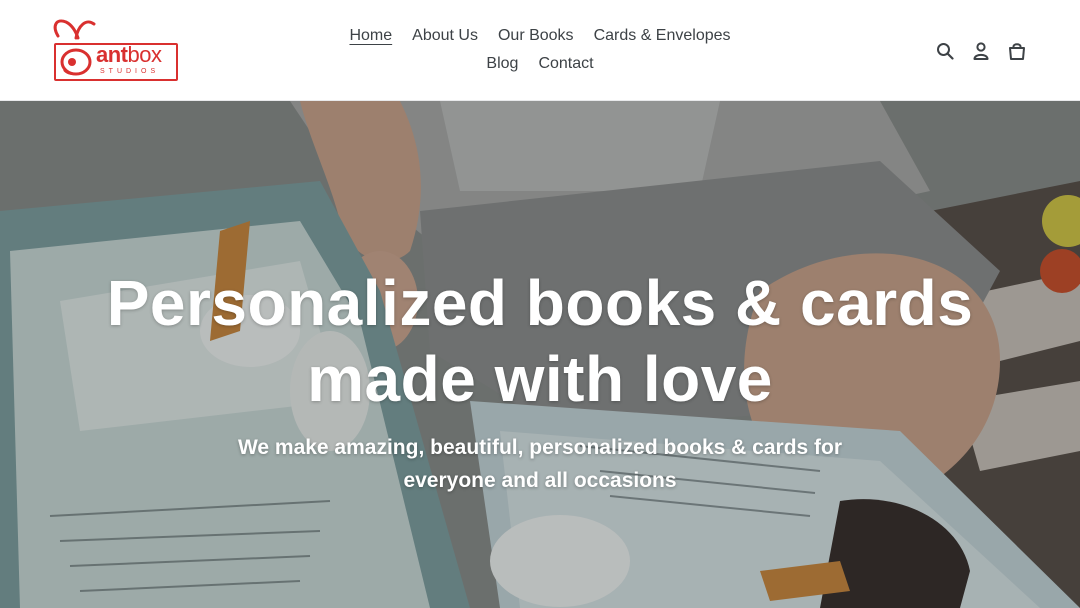 This screenshot has height=608, width=1080. What do you see at coordinates (540, 303) in the screenshot?
I see `hero-title-line-1: Personalized books & cards` at bounding box center [540, 303].